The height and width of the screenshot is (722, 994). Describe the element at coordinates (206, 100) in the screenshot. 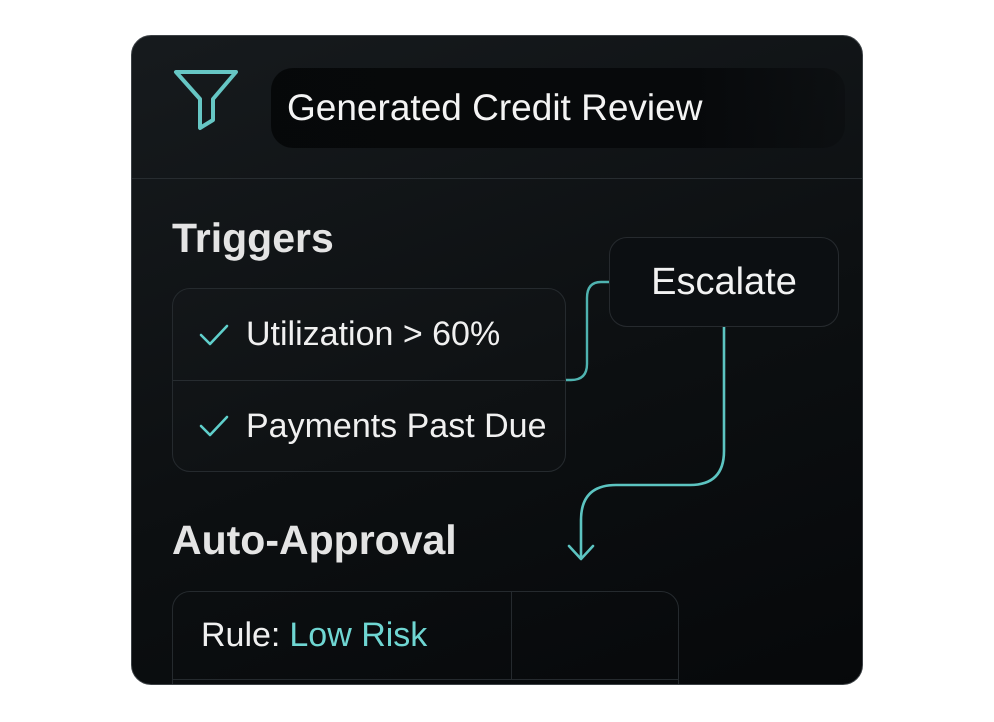

I see `filter-icon` at that location.